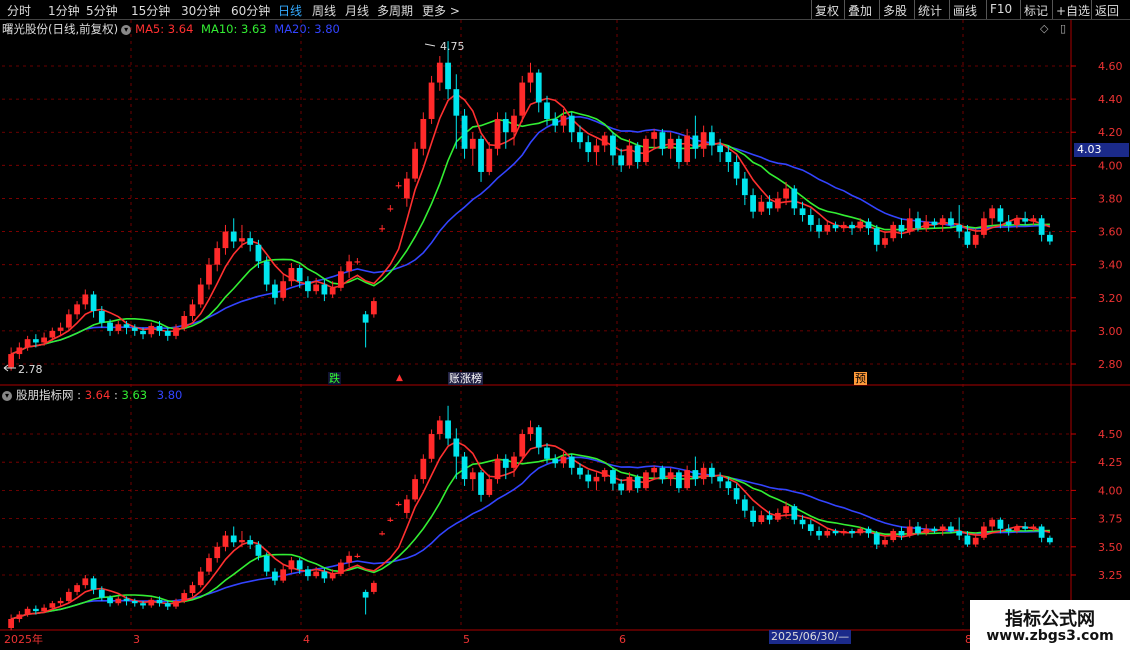  Describe the element at coordinates (1110, 298) in the screenshot. I see `y-tick-label: 3.20` at that location.